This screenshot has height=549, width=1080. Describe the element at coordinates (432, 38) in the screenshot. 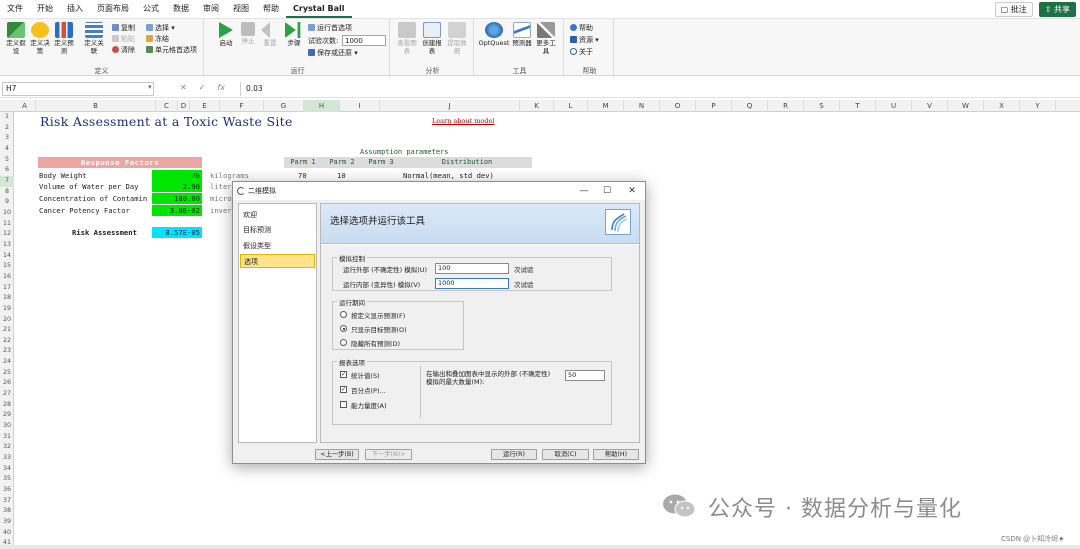

I see `create-report-button: 创建报表` at that location.